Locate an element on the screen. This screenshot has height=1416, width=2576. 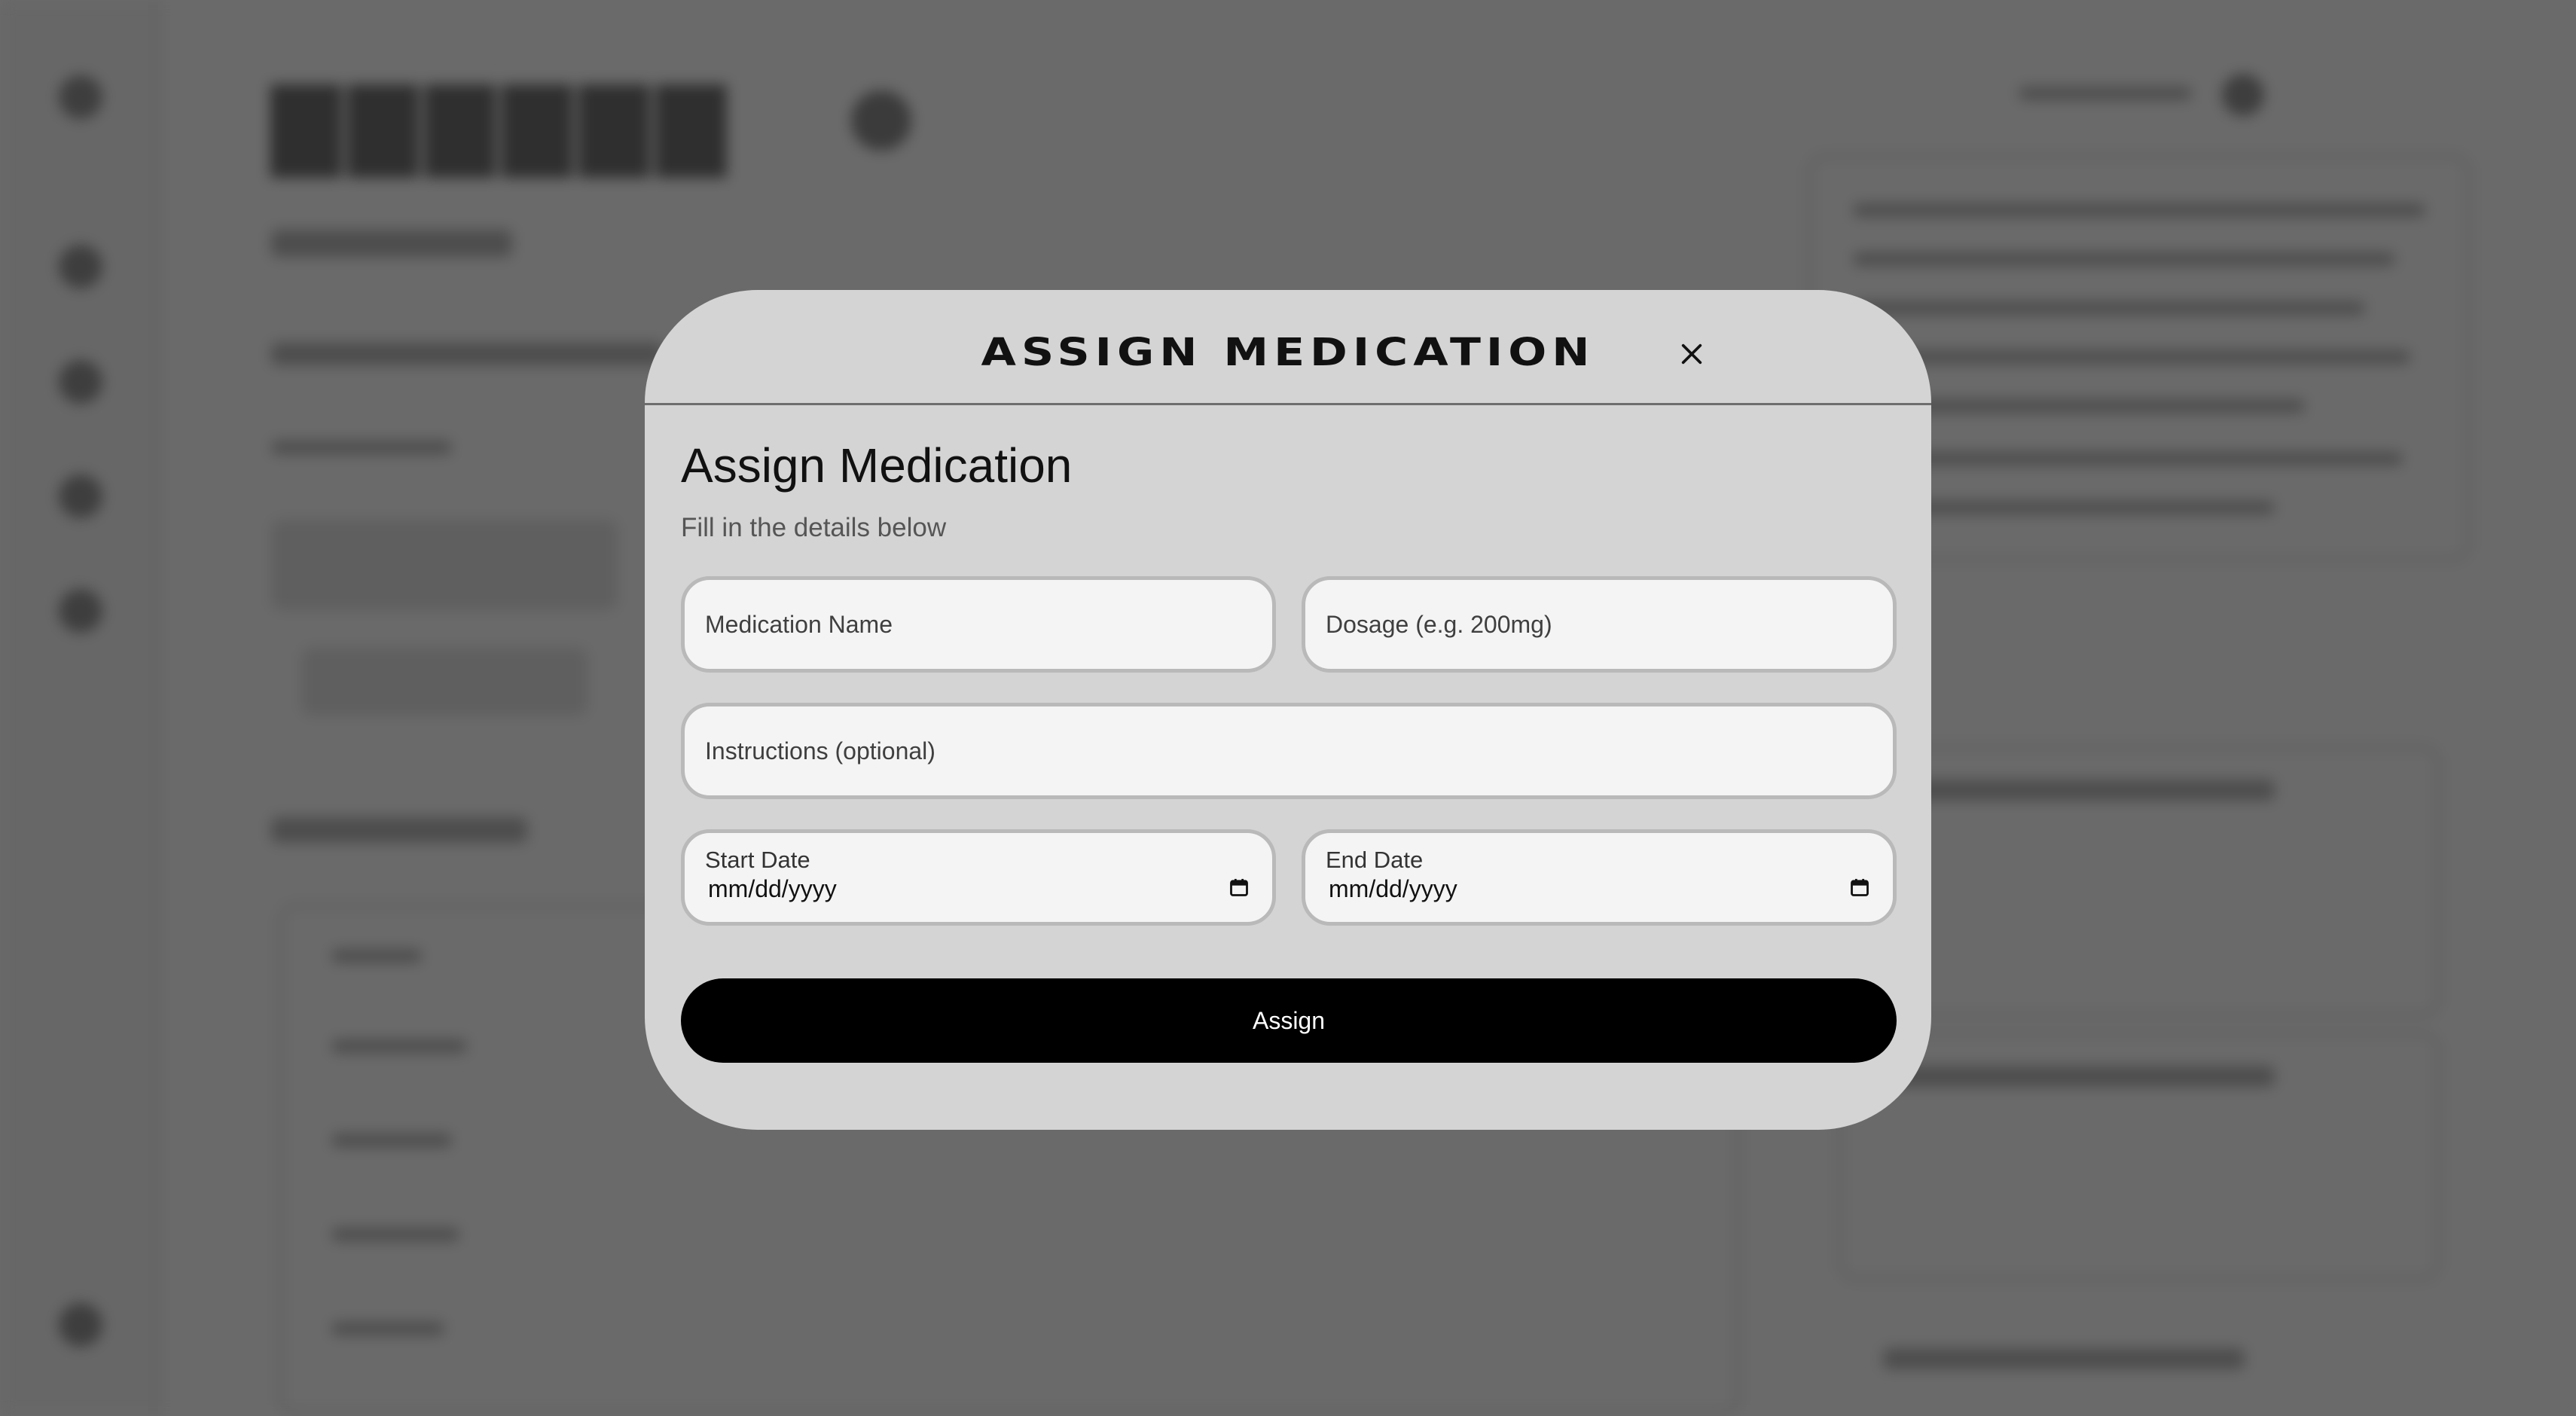
modal-subtitle: Fill in the details below is located at coordinates (814, 527).